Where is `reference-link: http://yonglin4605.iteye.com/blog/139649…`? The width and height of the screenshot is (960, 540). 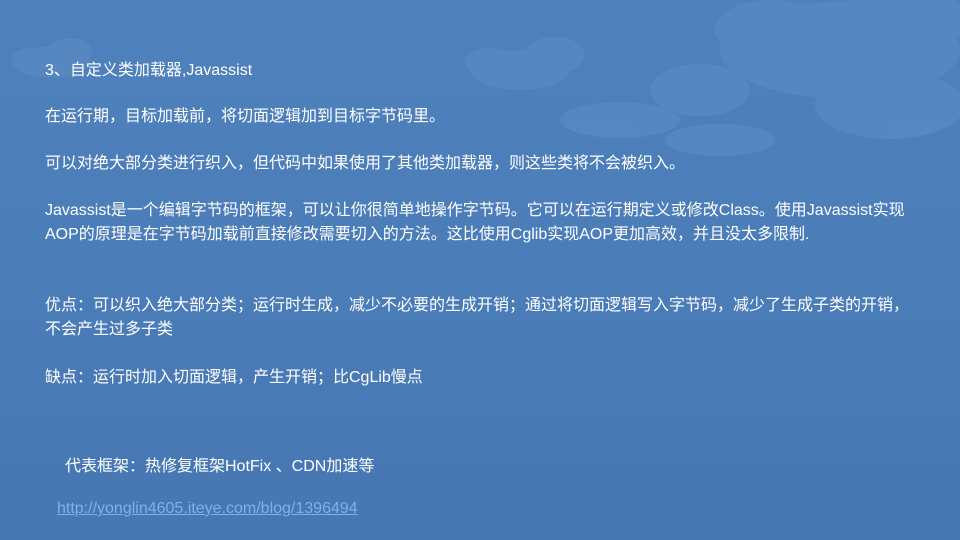
reference-link: http://yonglin4605.iteye.com/blog/139649… is located at coordinates (207, 509).